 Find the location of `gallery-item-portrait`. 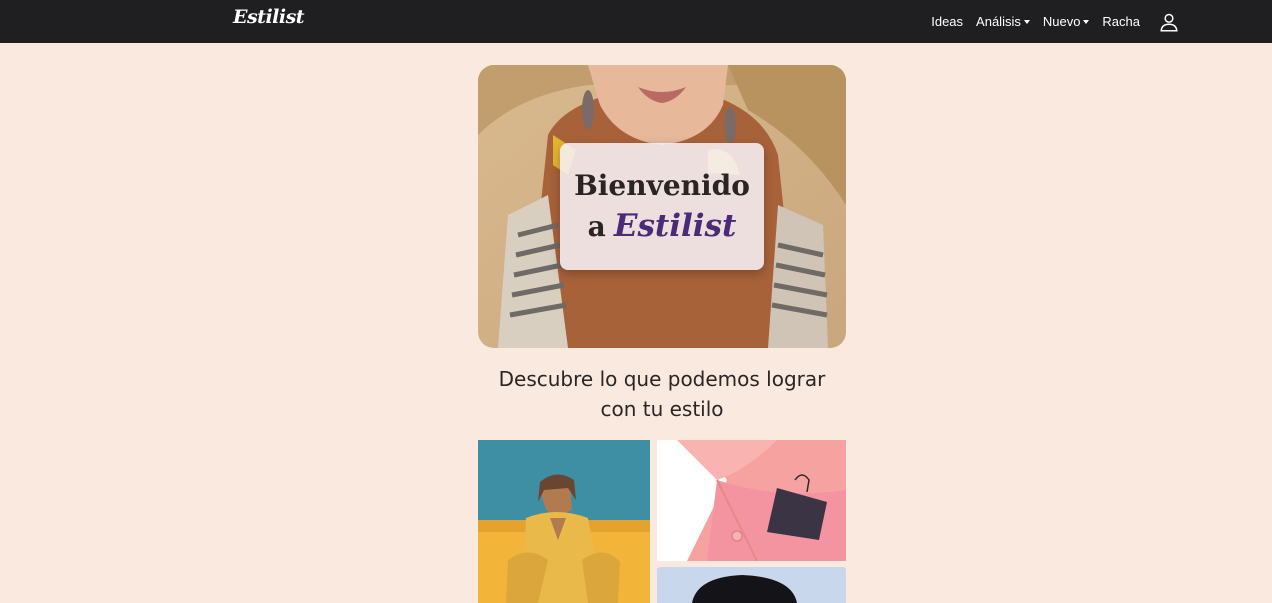

gallery-item-portrait is located at coordinates (751, 585).